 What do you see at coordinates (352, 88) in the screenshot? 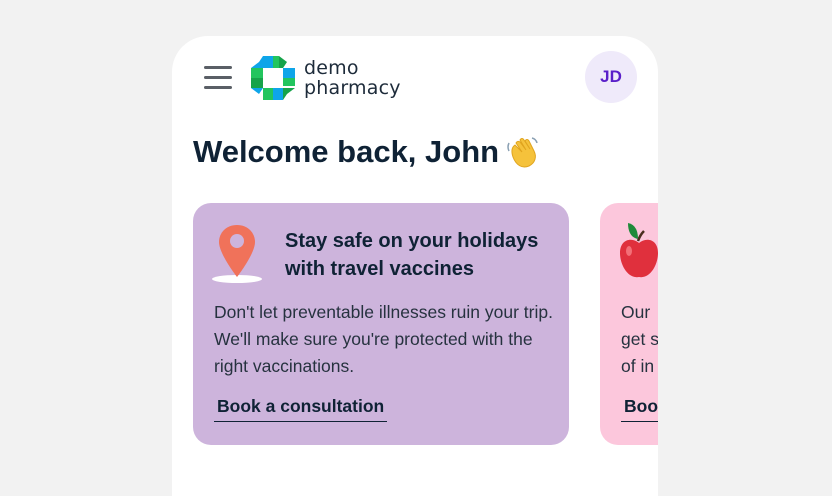
I see `logo-line-2: pharmacy` at bounding box center [352, 88].